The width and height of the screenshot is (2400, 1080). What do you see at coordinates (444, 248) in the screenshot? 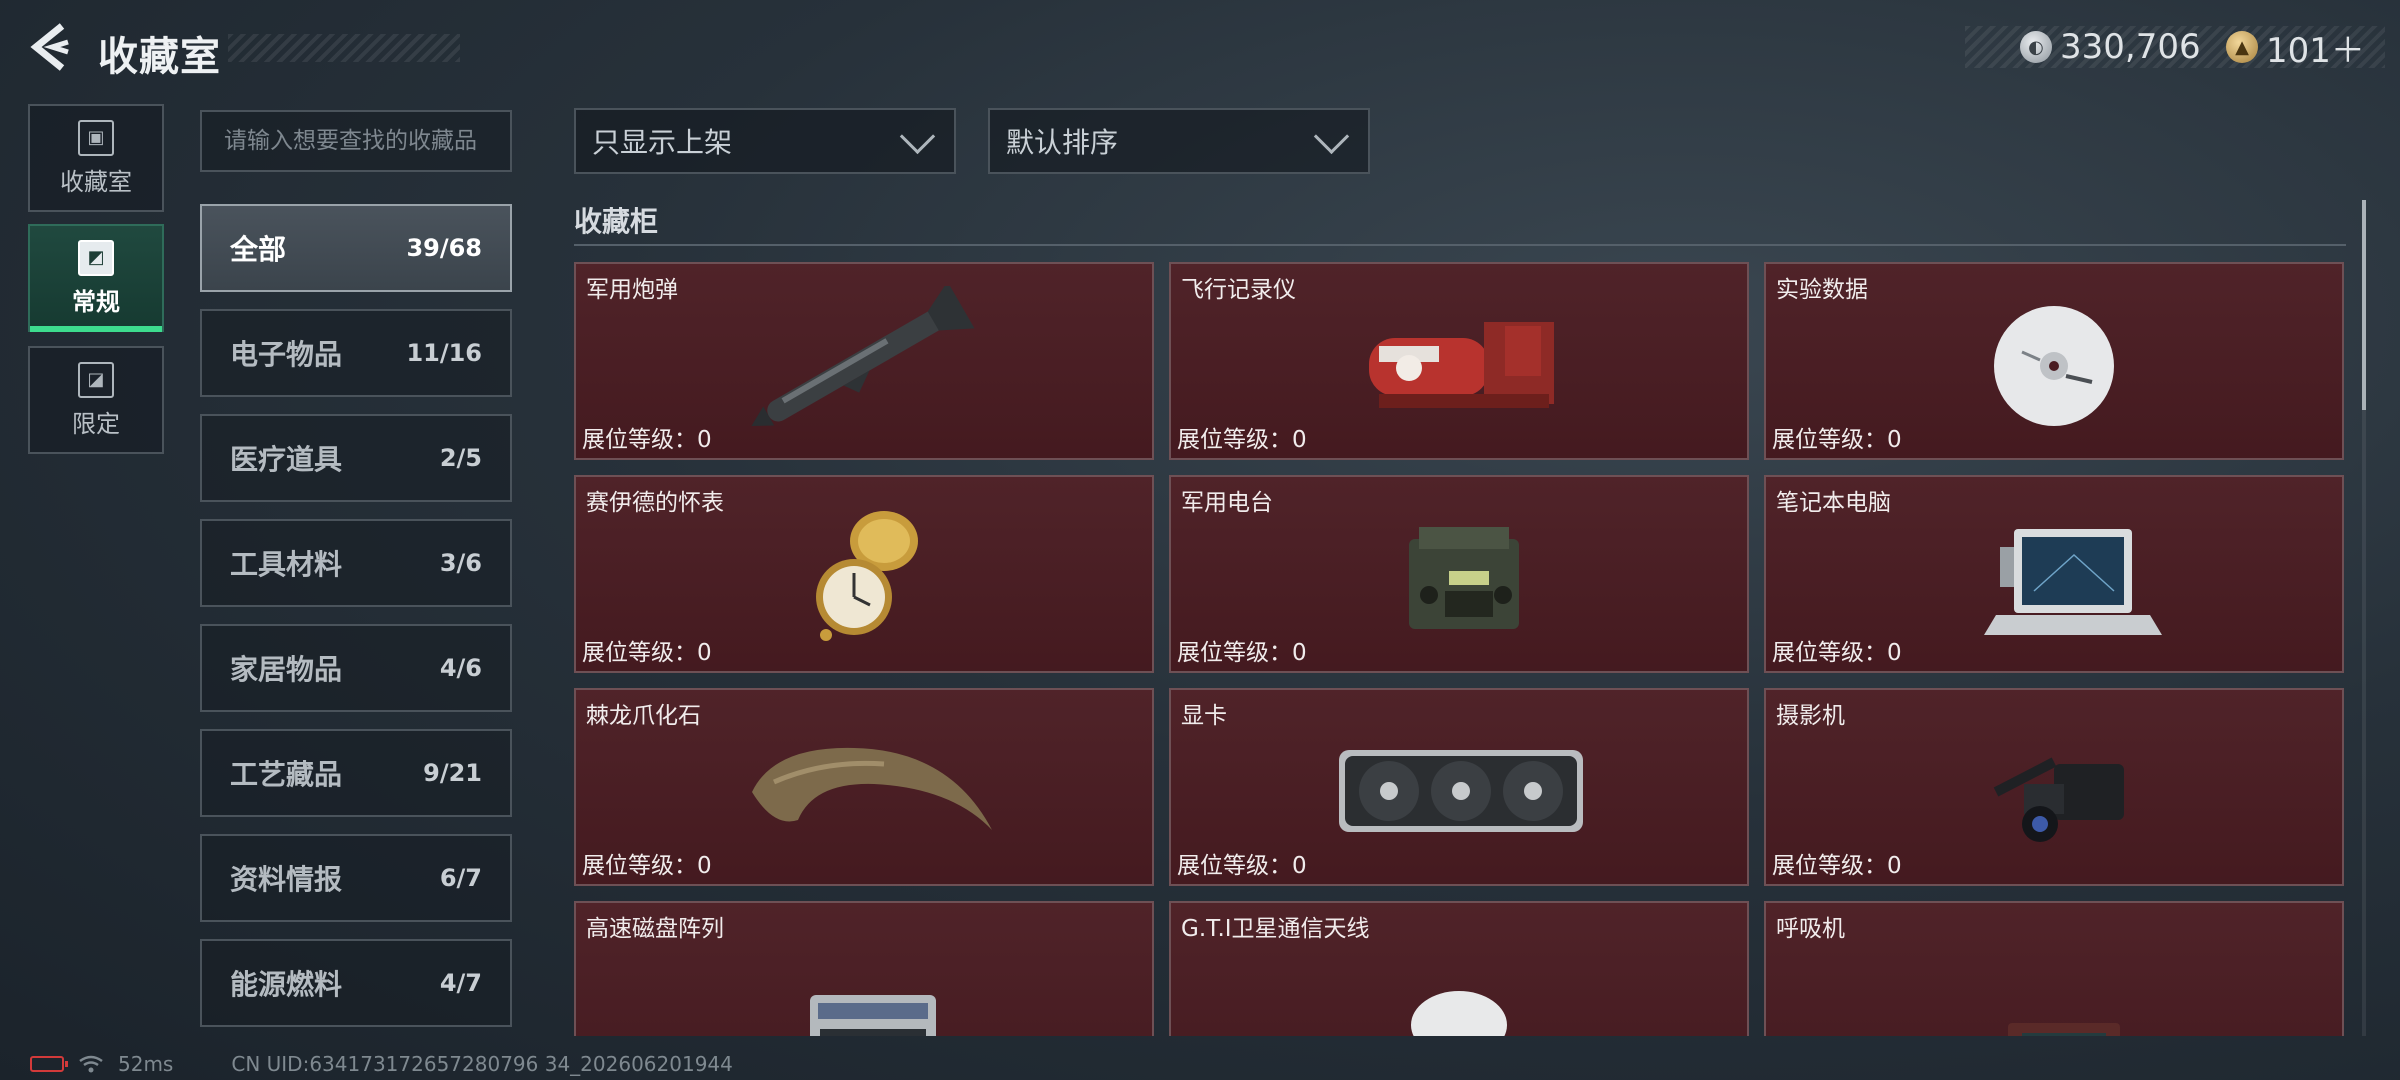
I see `category-count: 39/68` at bounding box center [444, 248].